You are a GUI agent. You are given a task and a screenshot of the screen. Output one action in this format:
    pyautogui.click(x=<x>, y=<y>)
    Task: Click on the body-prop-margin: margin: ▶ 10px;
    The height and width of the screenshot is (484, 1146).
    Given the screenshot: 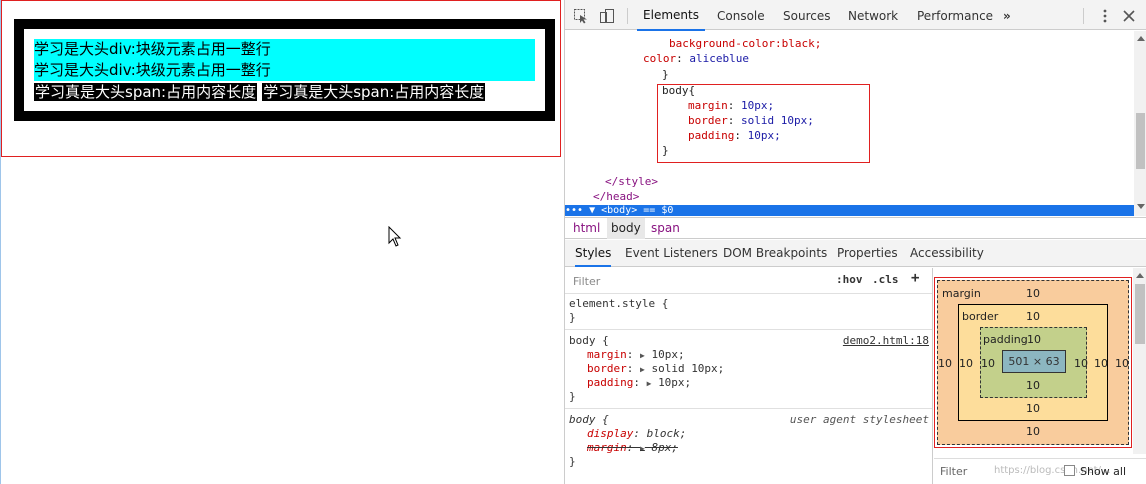 What is the action you would take?
    pyautogui.click(x=636, y=355)
    